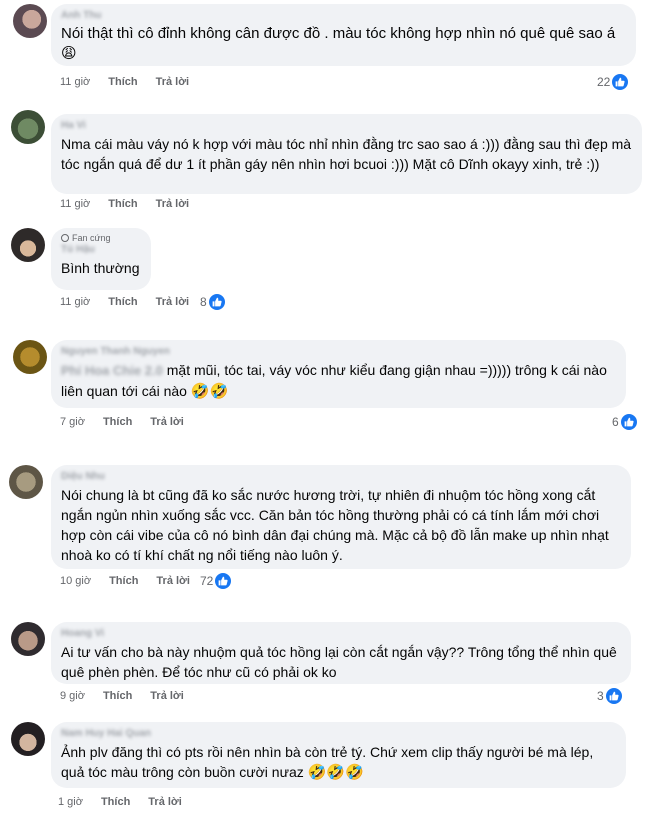  I want to click on reaction-count: 6, so click(624, 422).